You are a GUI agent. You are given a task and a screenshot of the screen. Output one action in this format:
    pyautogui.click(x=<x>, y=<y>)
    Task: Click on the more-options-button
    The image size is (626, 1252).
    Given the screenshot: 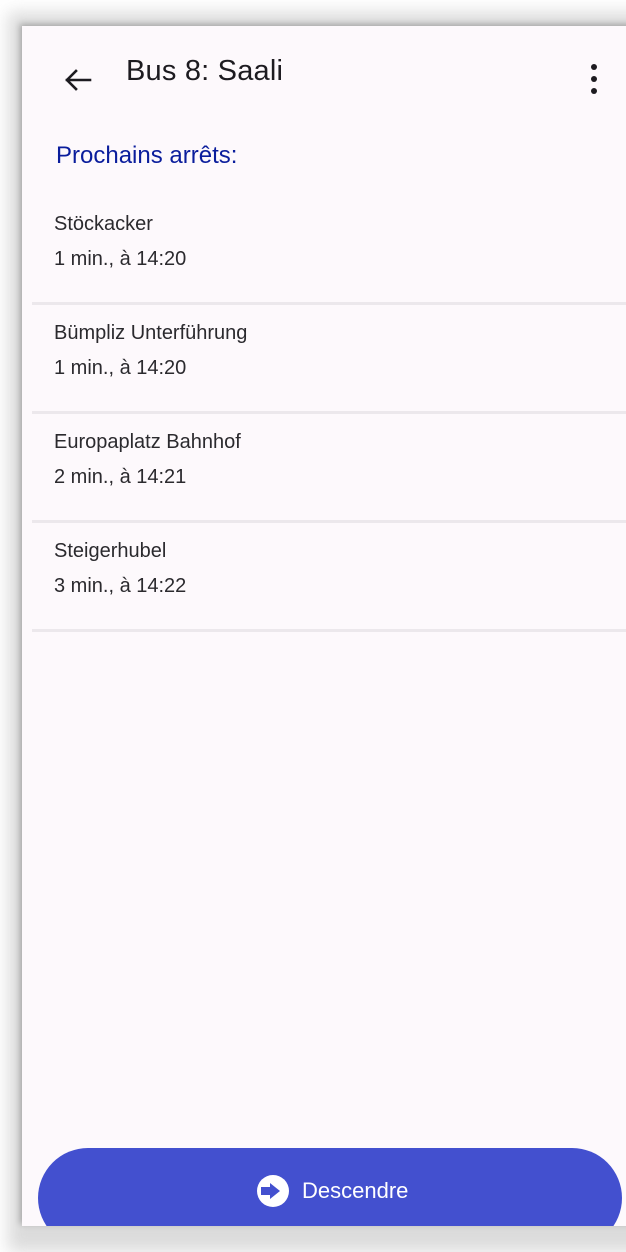 What is the action you would take?
    pyautogui.click(x=594, y=80)
    